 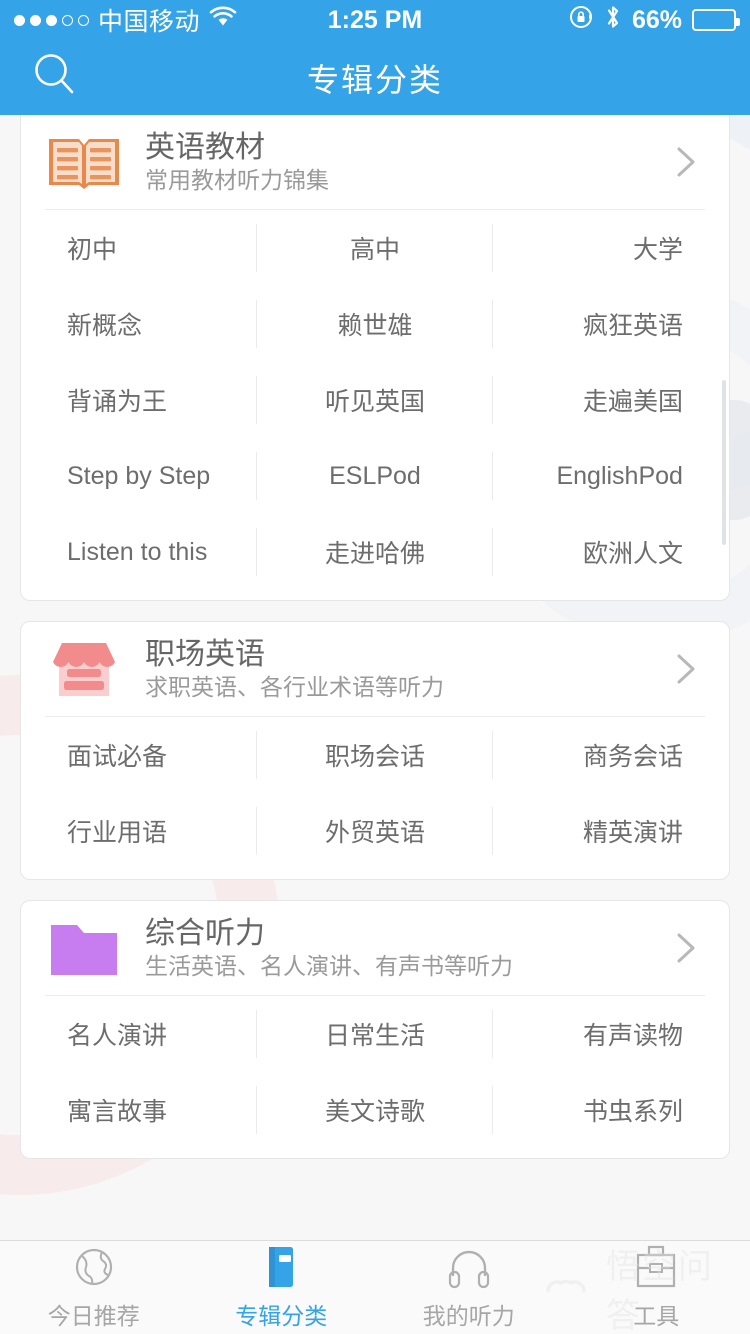 What do you see at coordinates (139, 324) in the screenshot?
I see `category-item: 新概念` at bounding box center [139, 324].